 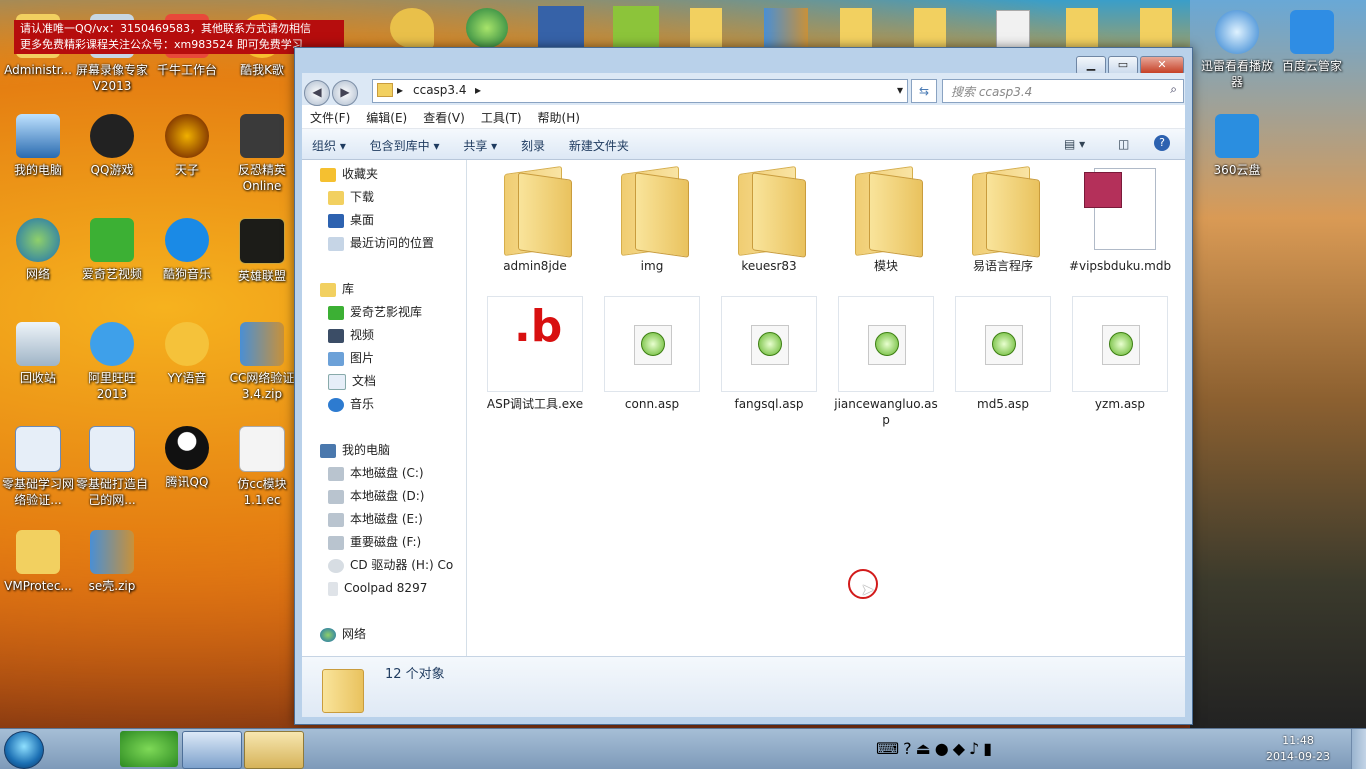 I want to click on nav-drive-d: 本地磁盘 (D:), so click(x=376, y=496).